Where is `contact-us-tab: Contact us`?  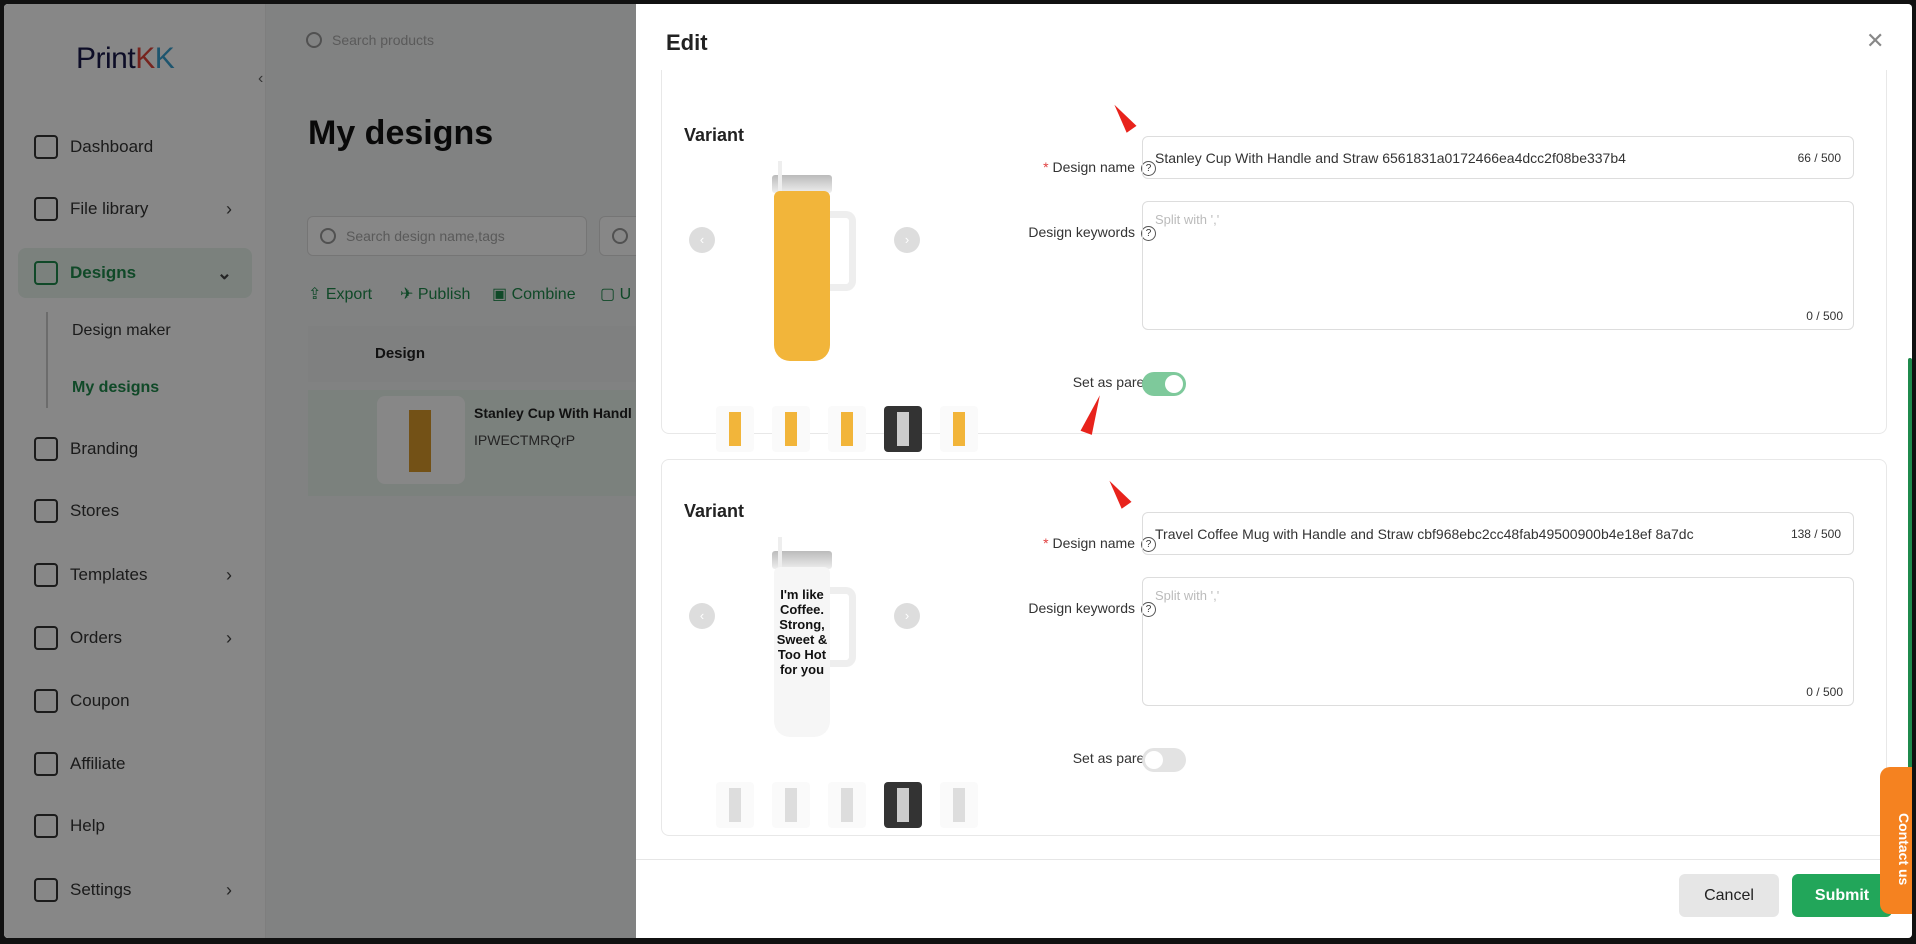
contact-us-tab: Contact us is located at coordinates (1896, 840).